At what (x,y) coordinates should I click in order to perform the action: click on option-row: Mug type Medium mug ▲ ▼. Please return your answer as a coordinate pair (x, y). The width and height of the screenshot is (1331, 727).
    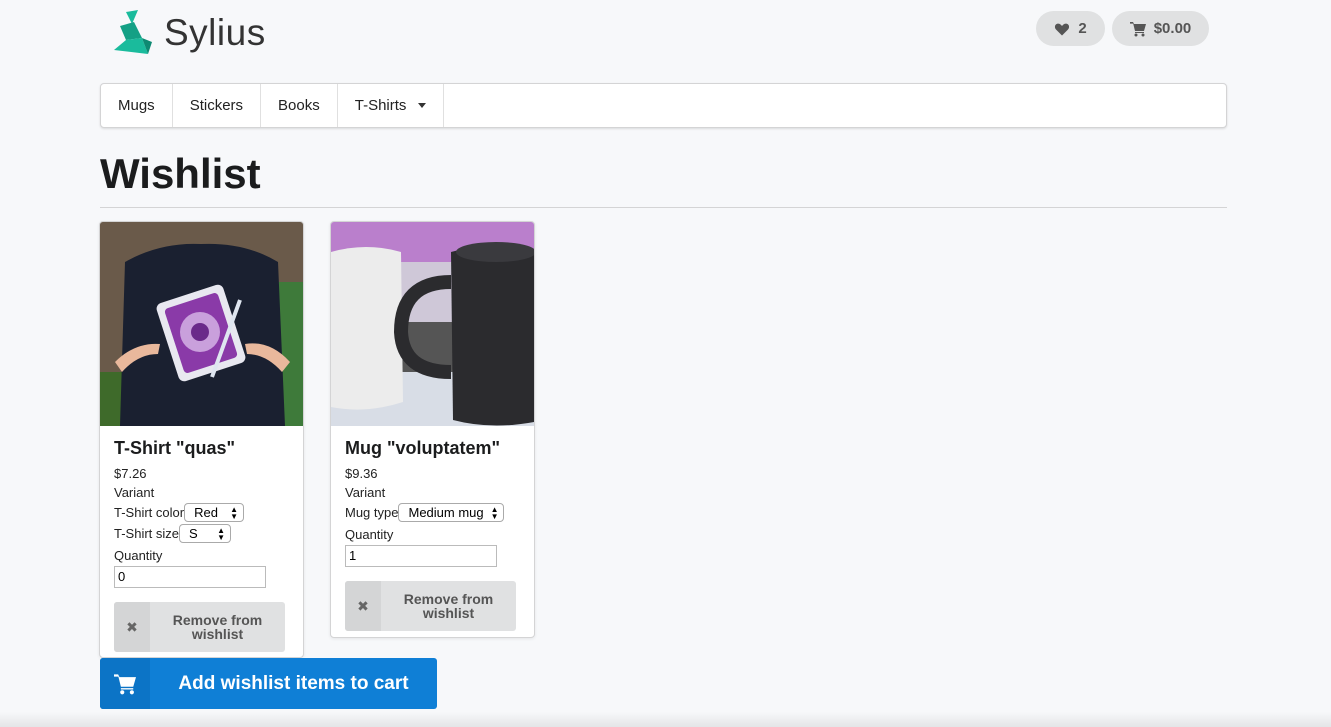
    Looking at the image, I should click on (432, 512).